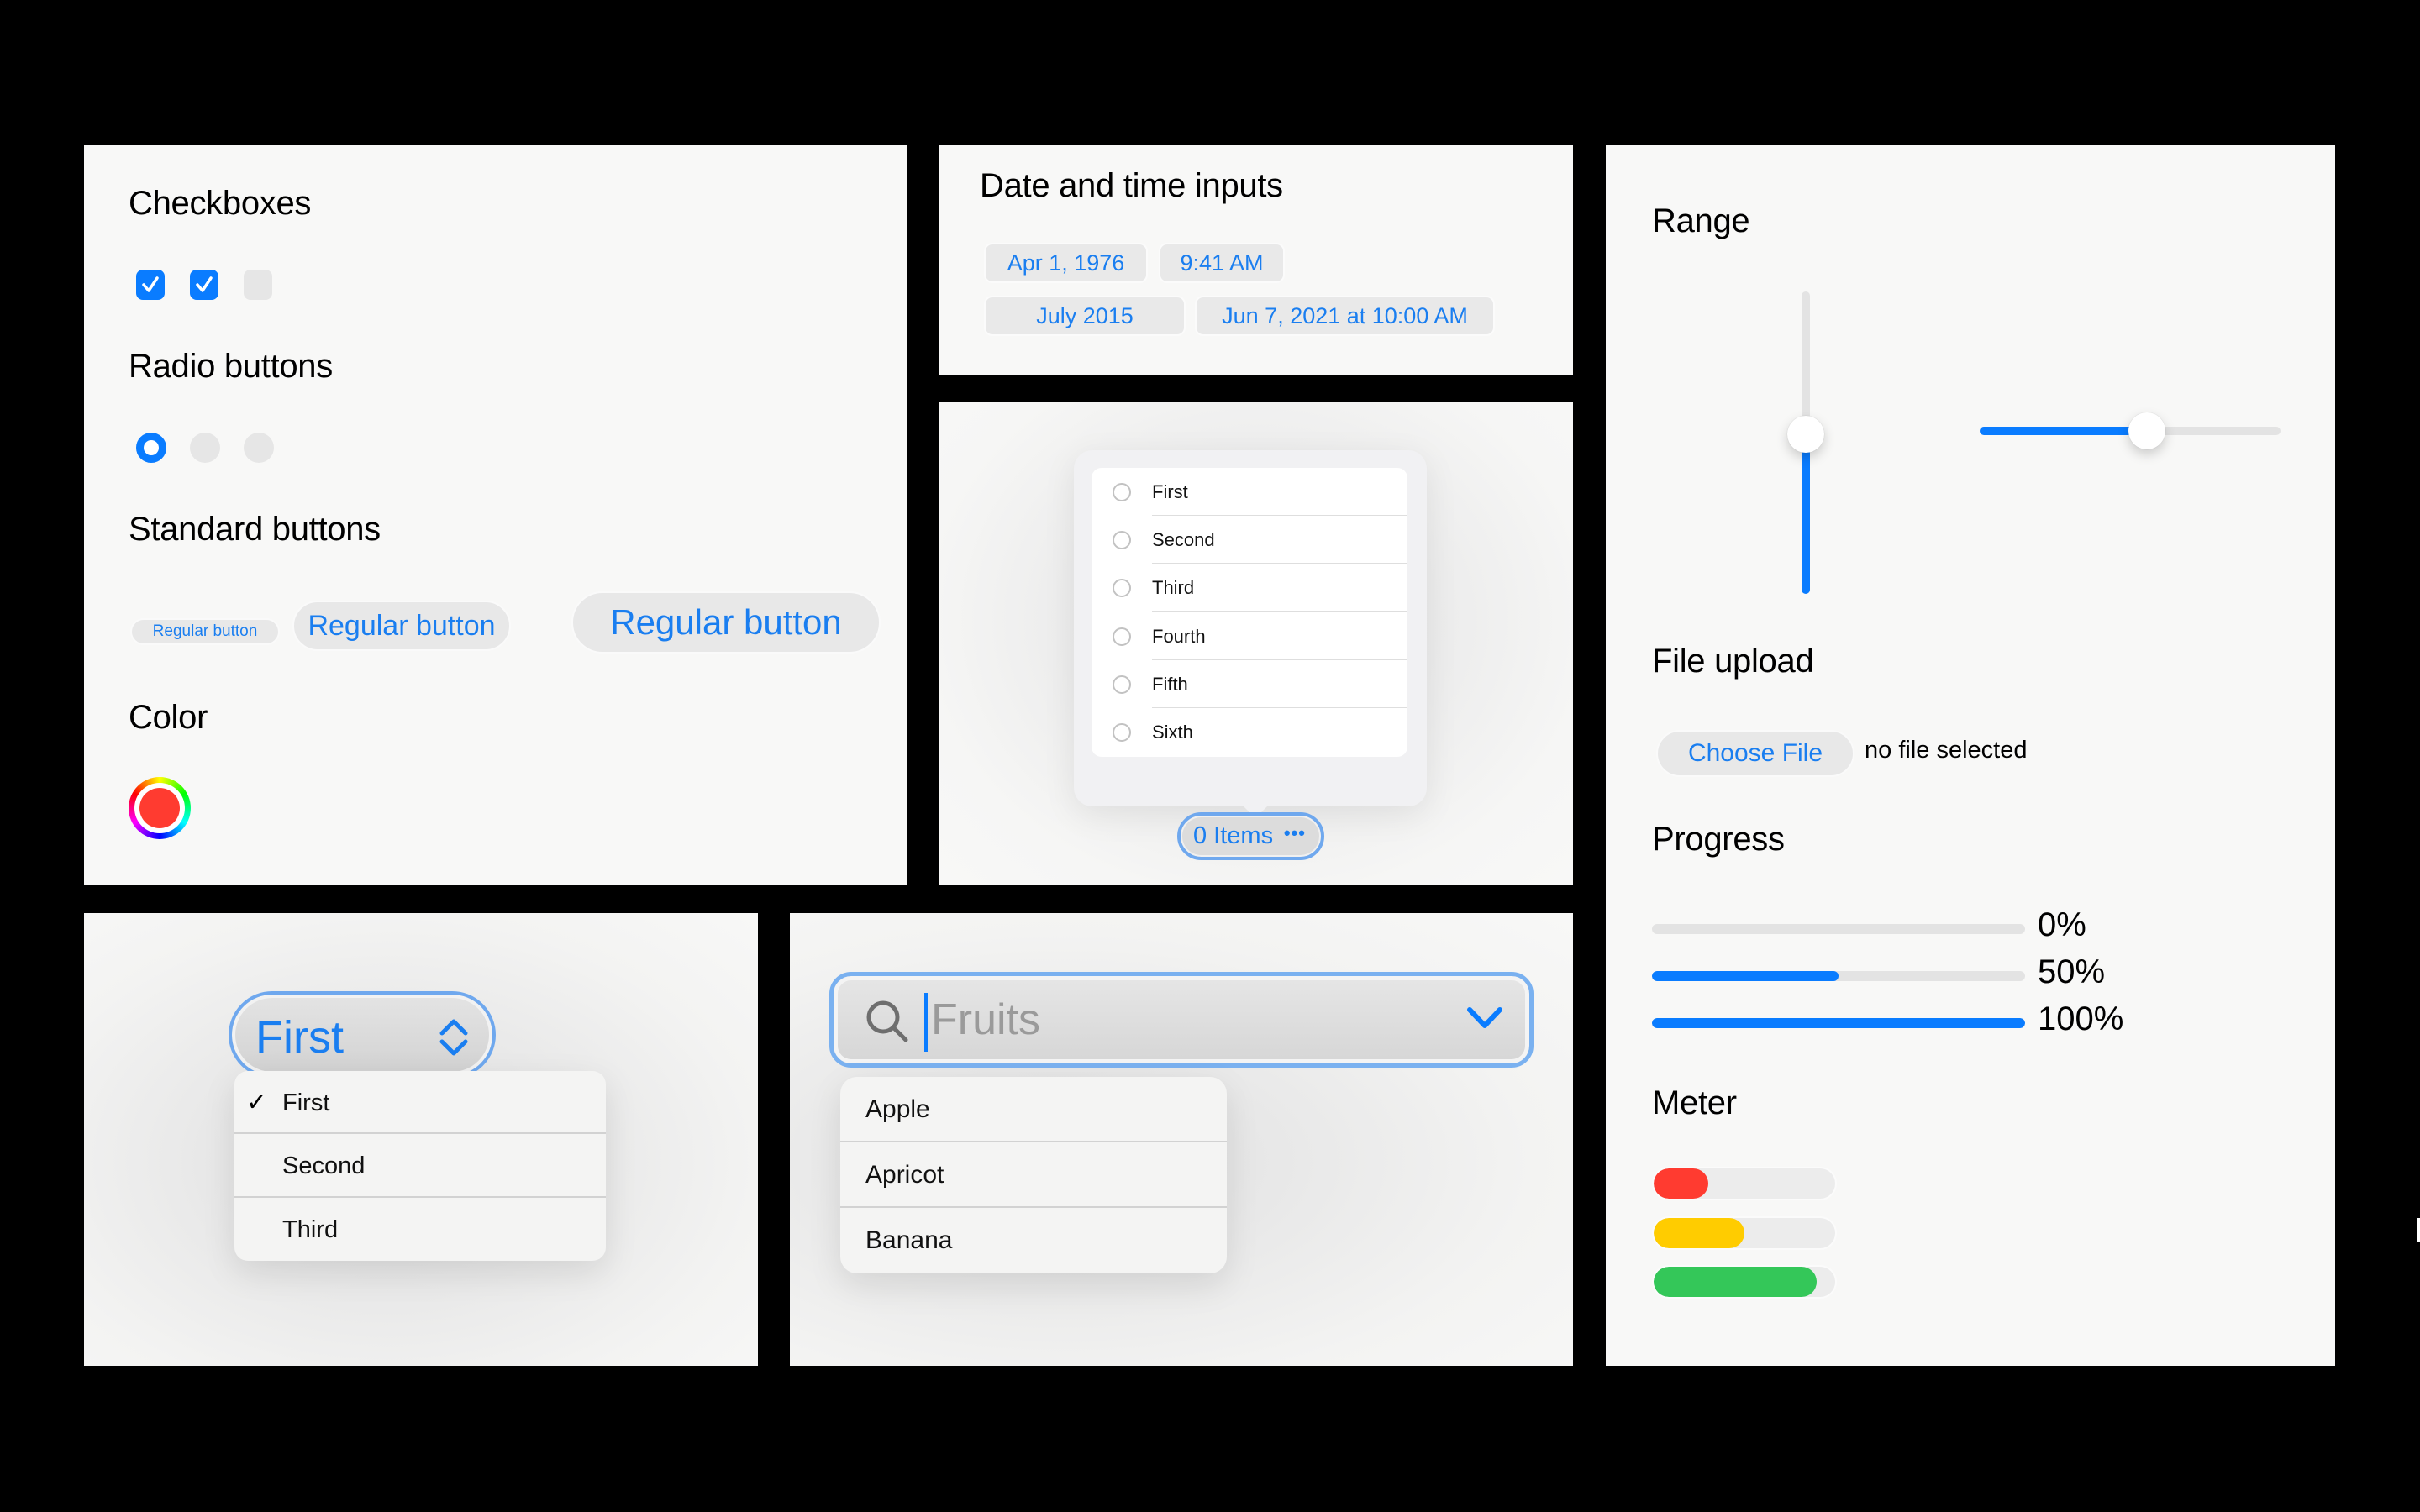 This screenshot has height=1512, width=2420. Describe the element at coordinates (453, 1037) in the screenshot. I see `chevron-up-down-icon` at that location.